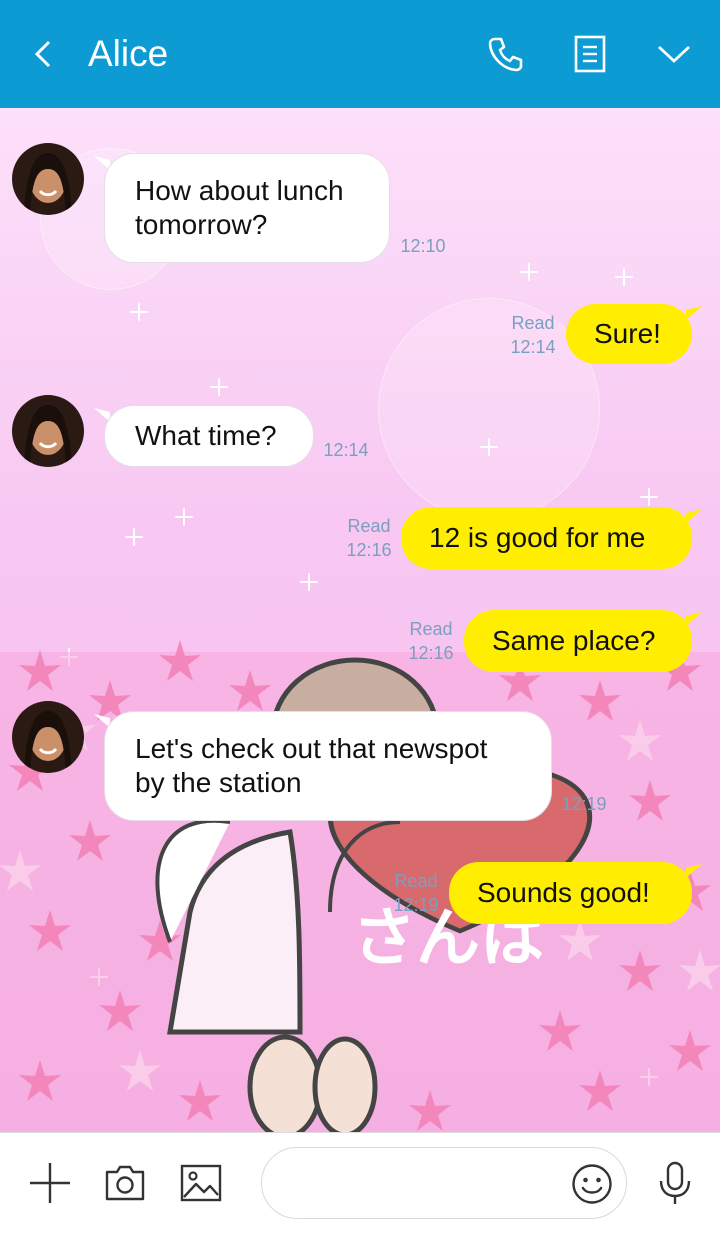  I want to click on image-icon, so click(201, 1183).